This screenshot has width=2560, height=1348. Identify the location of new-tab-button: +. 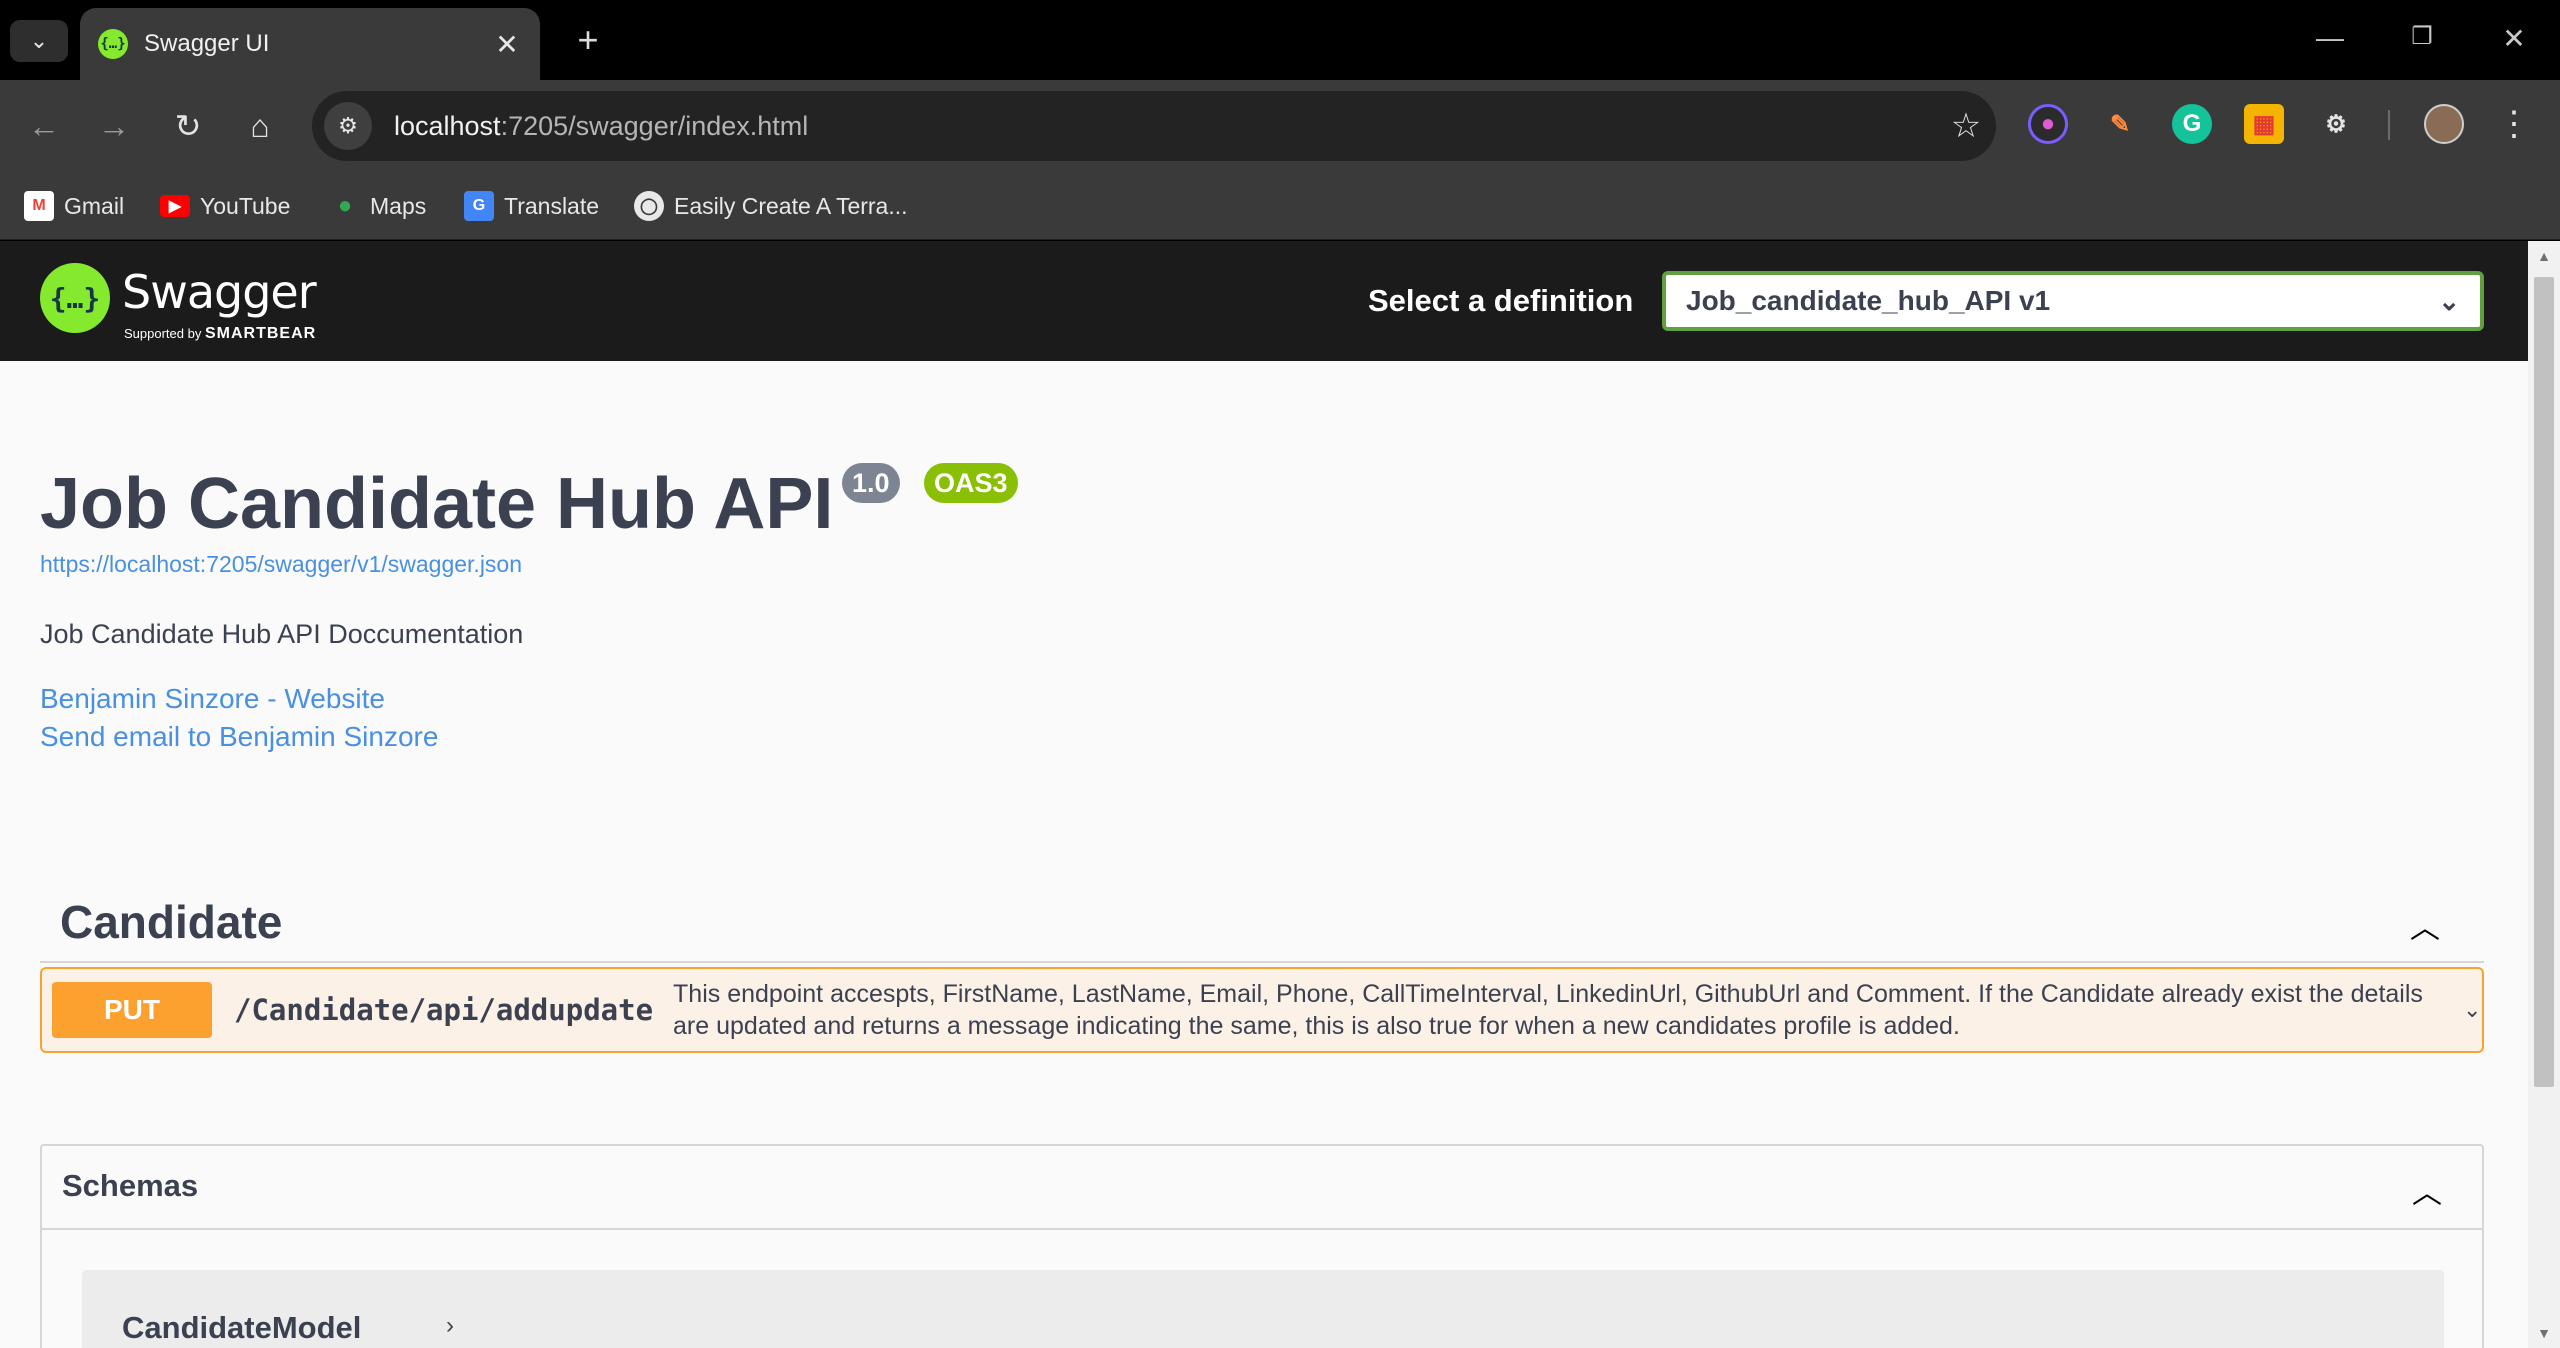
(588, 40).